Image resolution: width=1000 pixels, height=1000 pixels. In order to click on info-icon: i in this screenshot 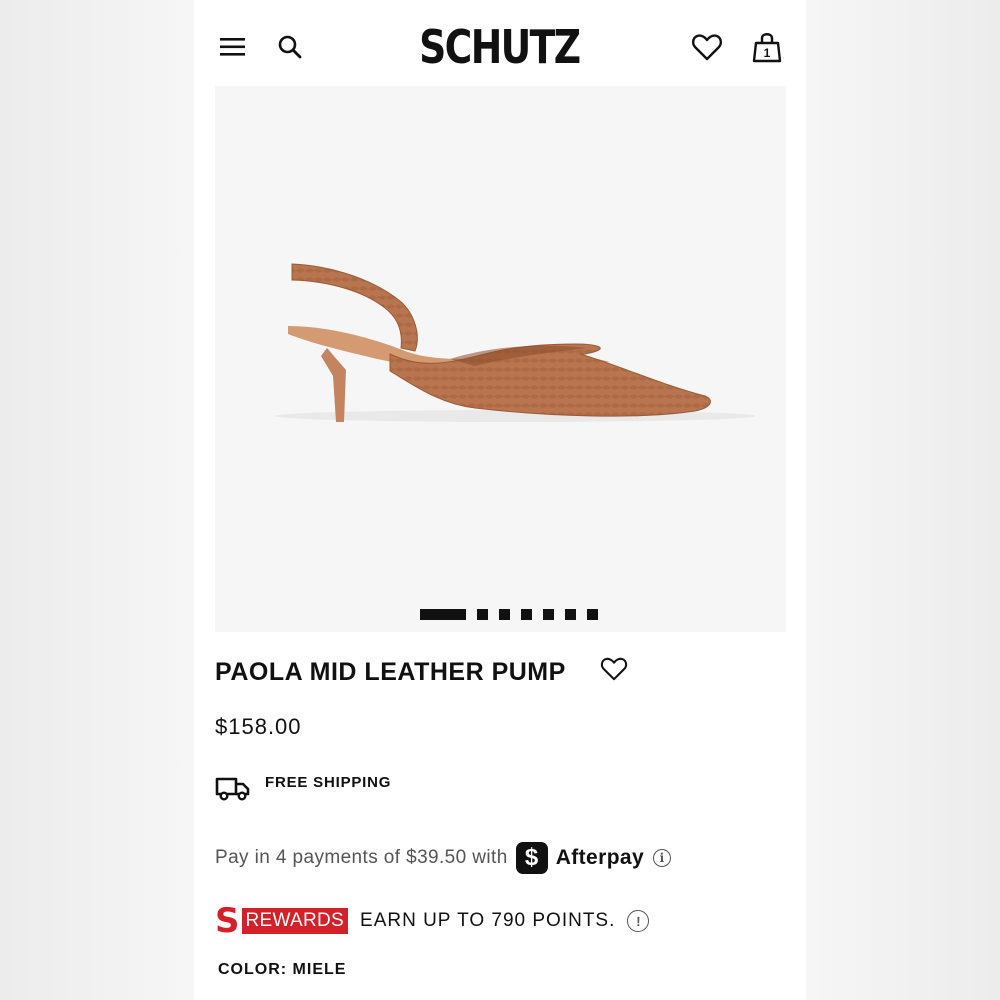, I will do `click(662, 858)`.